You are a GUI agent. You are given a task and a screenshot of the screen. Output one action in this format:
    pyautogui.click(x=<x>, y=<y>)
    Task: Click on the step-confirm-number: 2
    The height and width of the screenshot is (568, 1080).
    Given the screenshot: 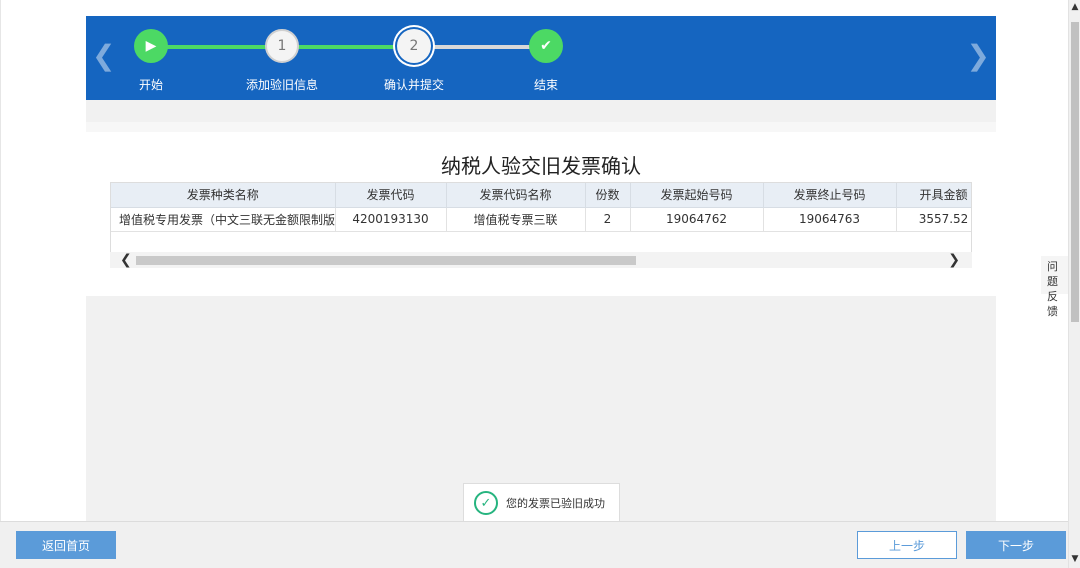 What is the action you would take?
    pyautogui.click(x=414, y=46)
    